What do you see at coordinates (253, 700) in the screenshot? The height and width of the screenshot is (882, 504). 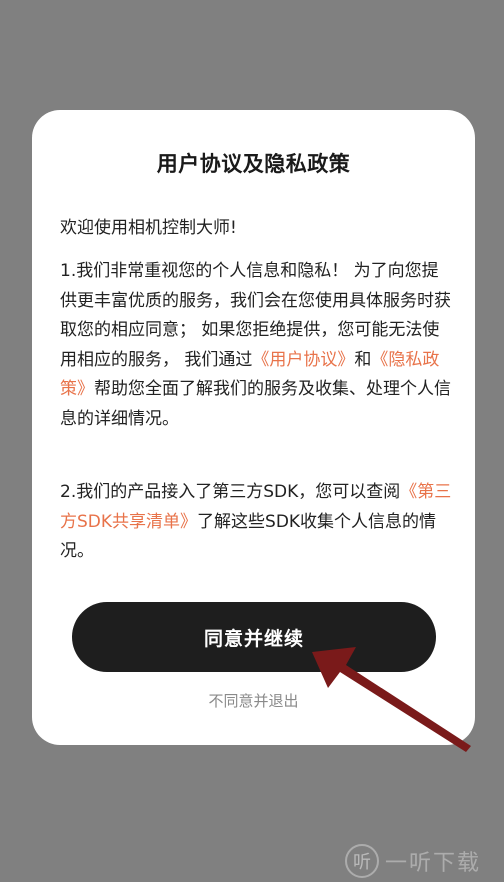 I see `disagree-exit-link: 不同意并退出` at bounding box center [253, 700].